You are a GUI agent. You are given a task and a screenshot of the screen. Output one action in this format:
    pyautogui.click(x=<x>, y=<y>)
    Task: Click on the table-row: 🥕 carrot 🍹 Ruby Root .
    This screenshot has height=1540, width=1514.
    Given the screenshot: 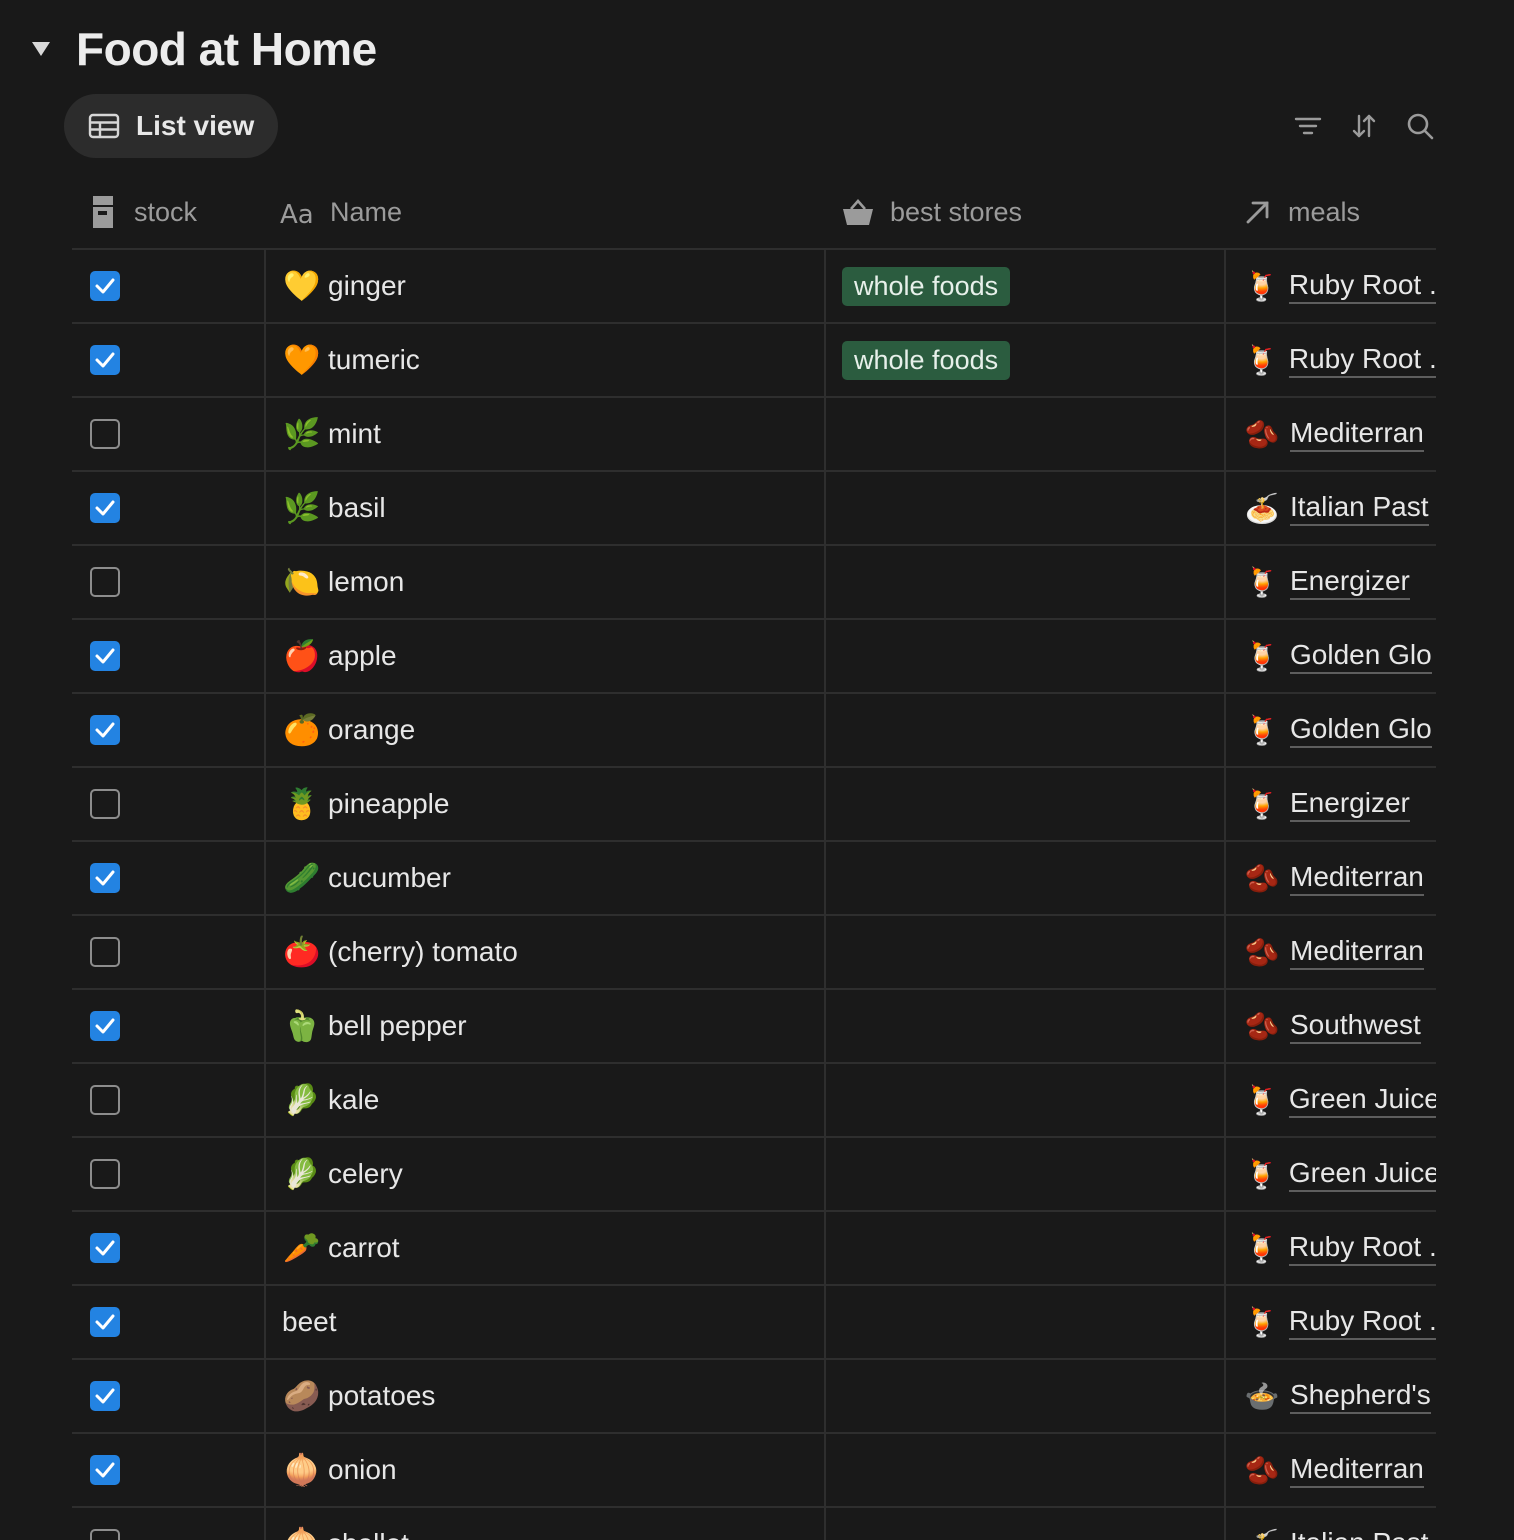 What is the action you would take?
    pyautogui.click(x=754, y=1249)
    